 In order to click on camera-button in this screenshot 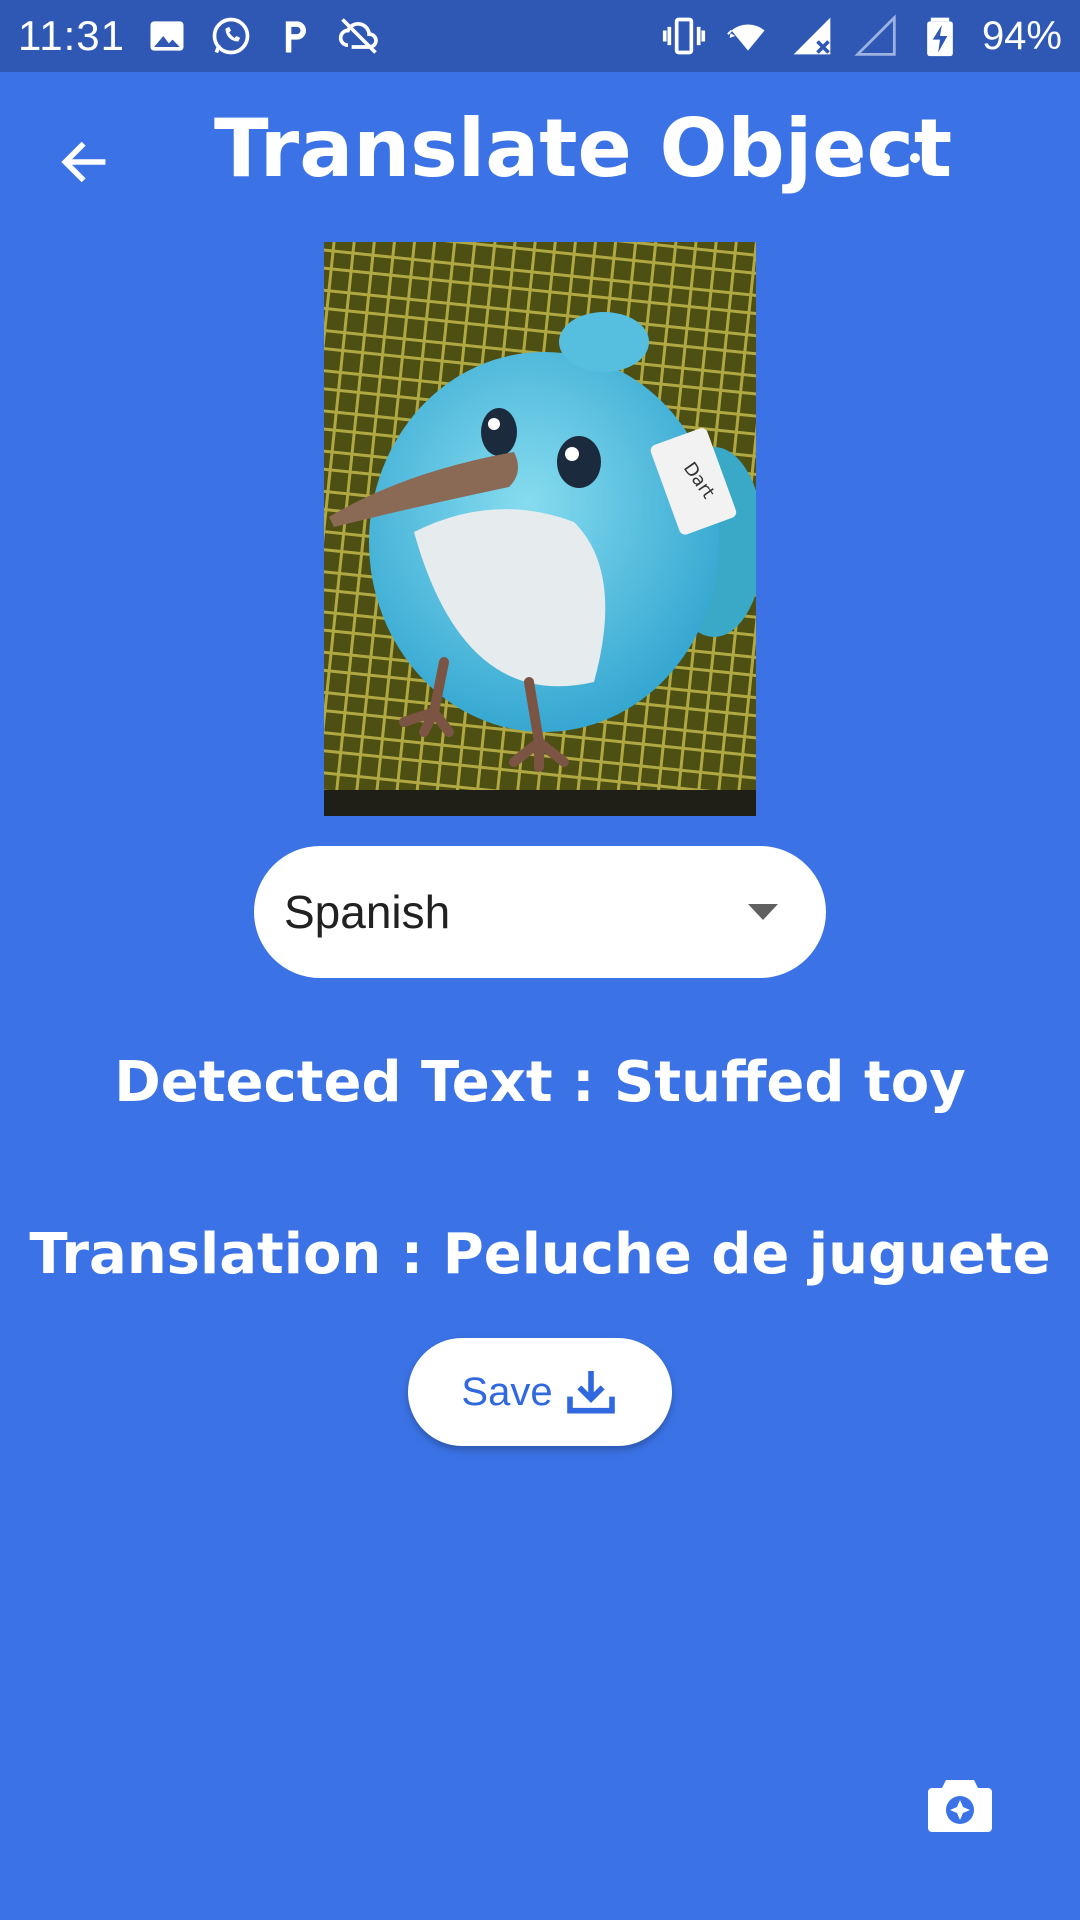, I will do `click(960, 1804)`.